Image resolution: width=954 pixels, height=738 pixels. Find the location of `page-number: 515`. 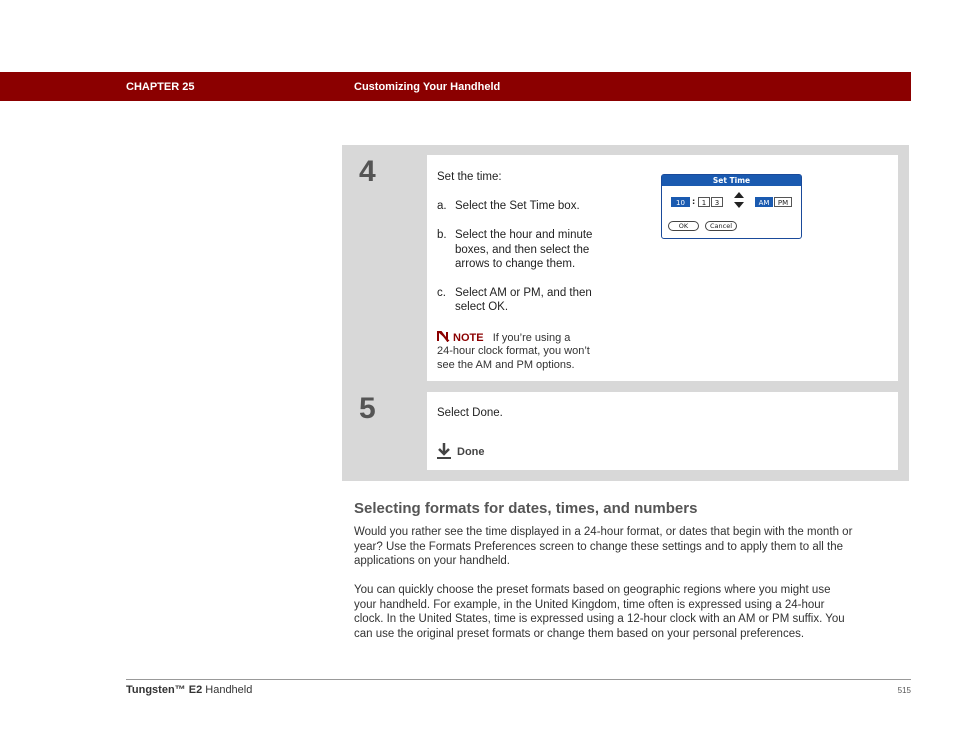

page-number: 515 is located at coordinates (904, 690).